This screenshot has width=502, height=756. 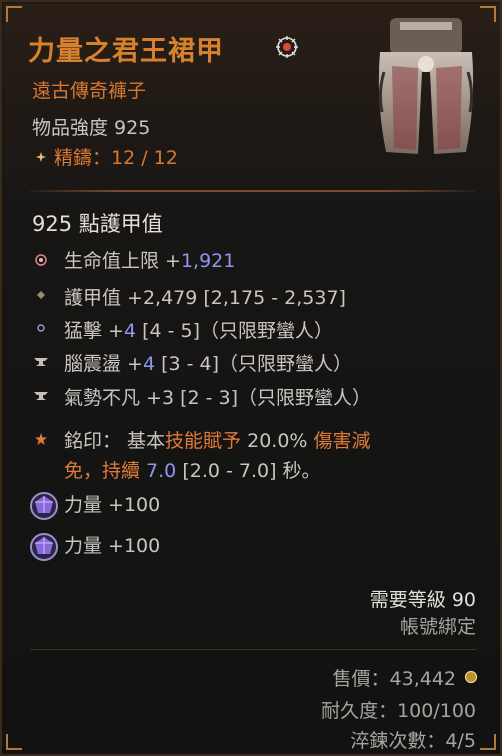 I want to click on affix-range: [3 - 4]（只限野蠻人）, so click(x=254, y=364).